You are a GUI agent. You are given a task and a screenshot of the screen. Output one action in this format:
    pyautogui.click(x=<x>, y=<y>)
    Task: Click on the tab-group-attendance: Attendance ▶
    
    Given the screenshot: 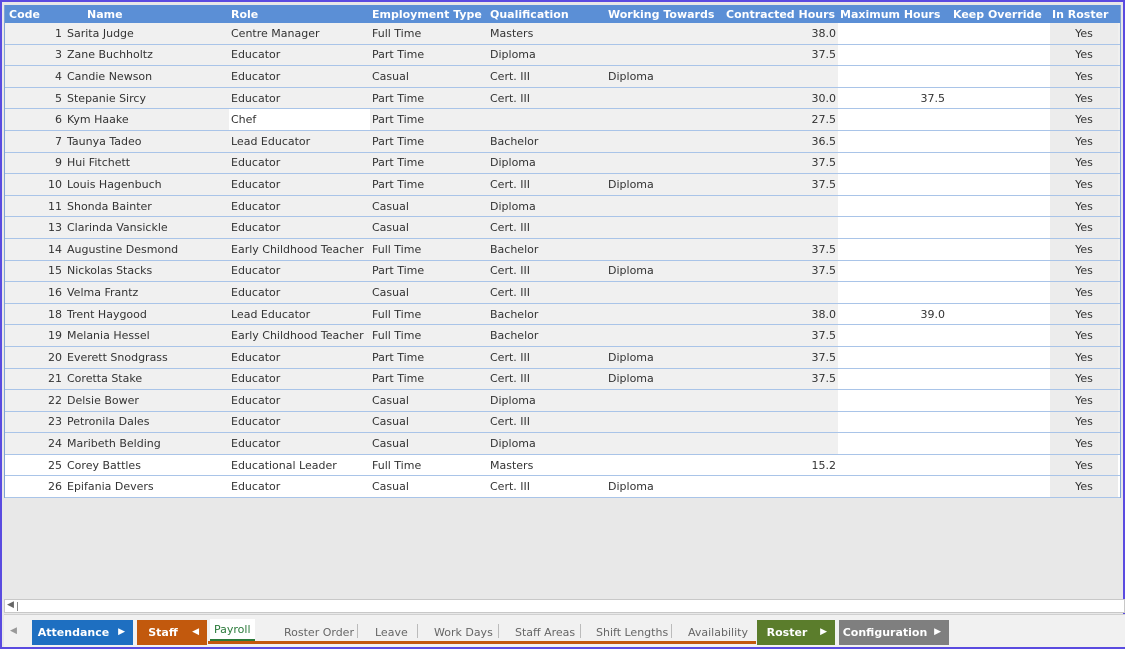 What is the action you would take?
    pyautogui.click(x=82, y=632)
    